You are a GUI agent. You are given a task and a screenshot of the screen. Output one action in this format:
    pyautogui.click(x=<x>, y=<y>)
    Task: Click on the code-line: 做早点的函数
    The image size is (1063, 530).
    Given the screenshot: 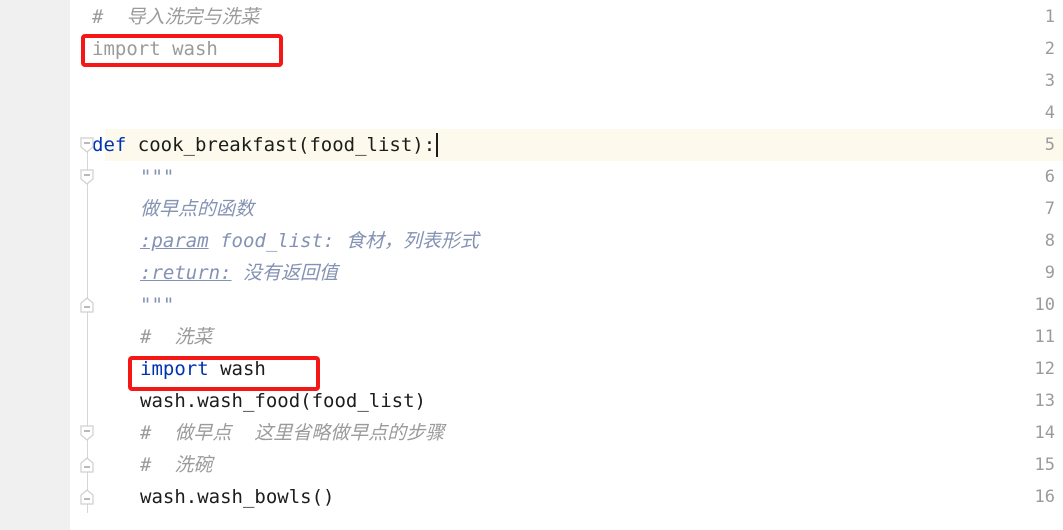 What is the action you would take?
    pyautogui.click(x=197, y=209)
    